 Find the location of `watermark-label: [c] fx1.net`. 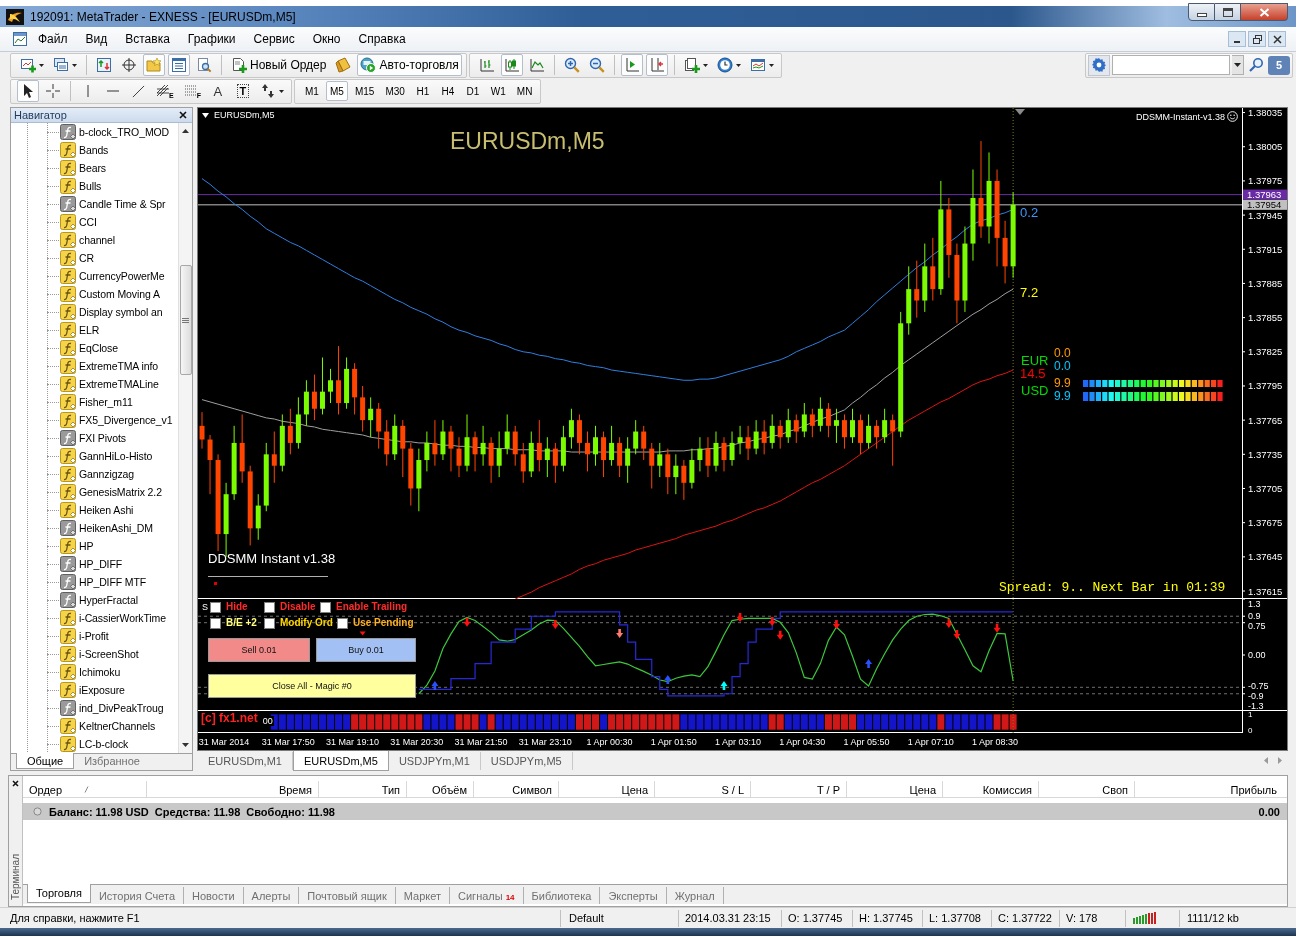

watermark-label: [c] fx1.net is located at coordinates (229, 718).